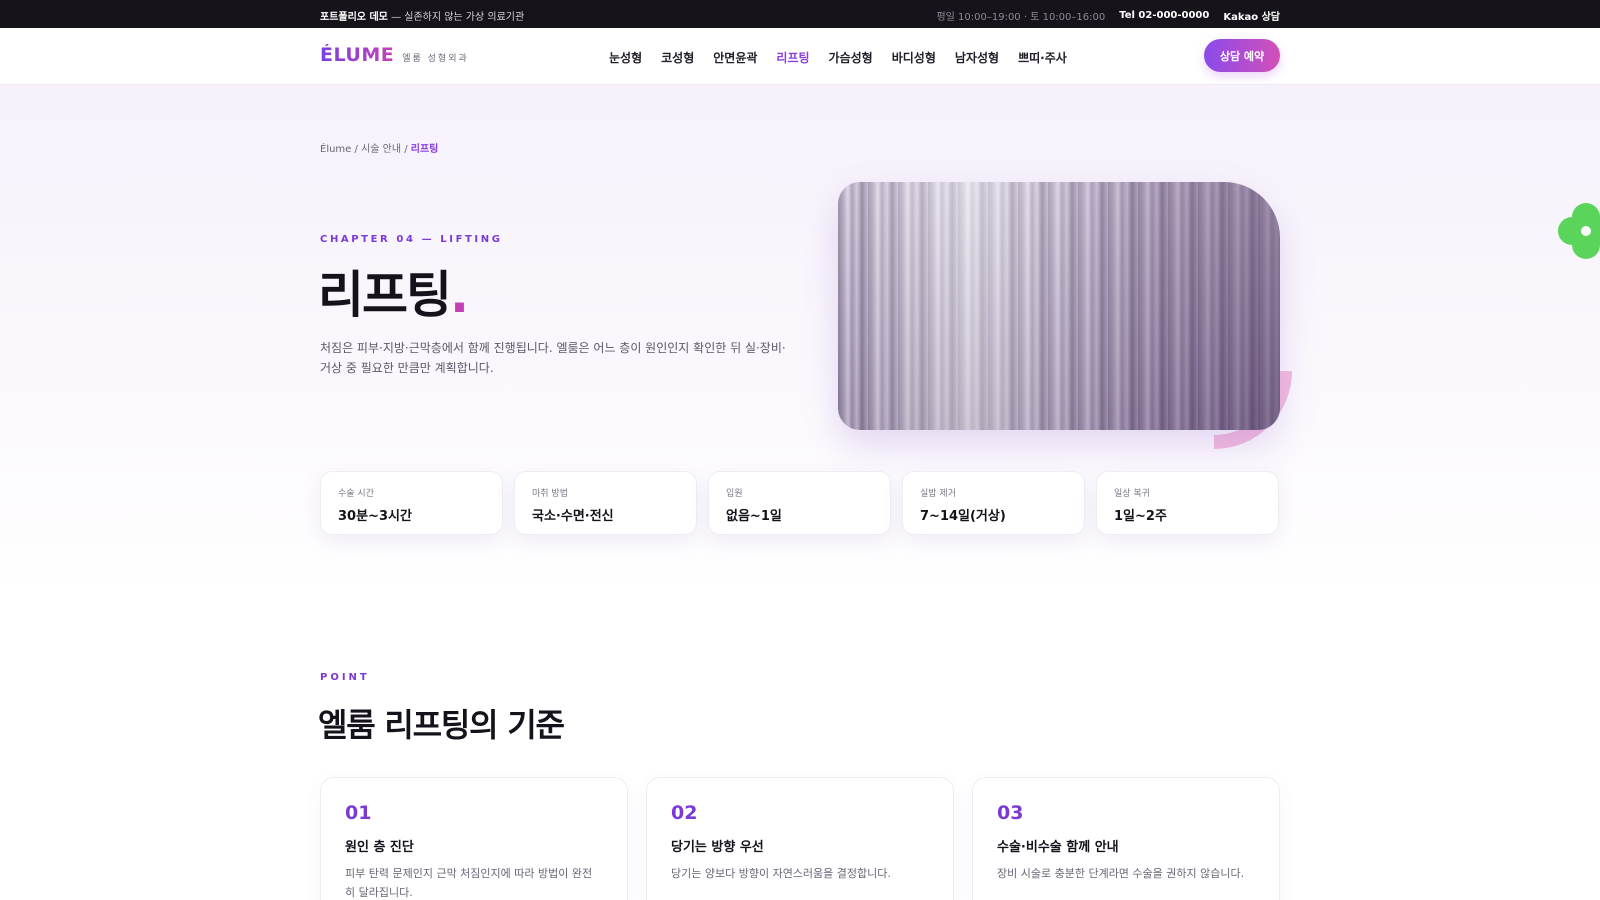  Describe the element at coordinates (851, 57) in the screenshot. I see `menu-item-breast: 가슴성형` at that location.